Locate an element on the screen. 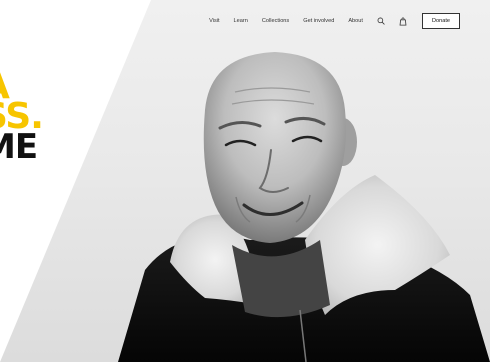 This screenshot has width=490, height=362. hero-heading: A SS. ME is located at coordinates (46, 118).